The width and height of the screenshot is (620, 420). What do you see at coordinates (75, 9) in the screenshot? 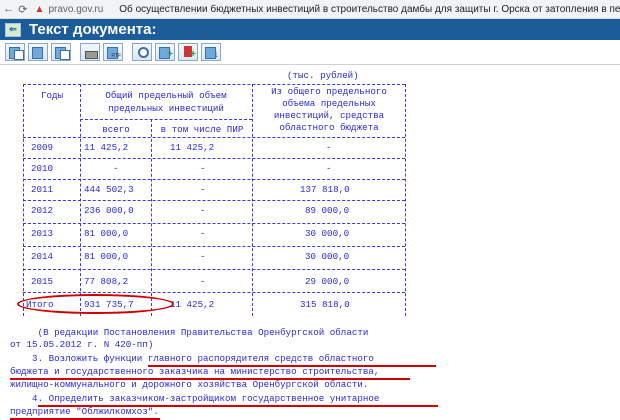
I see `address-url: pravo.gov.ru` at bounding box center [75, 9].